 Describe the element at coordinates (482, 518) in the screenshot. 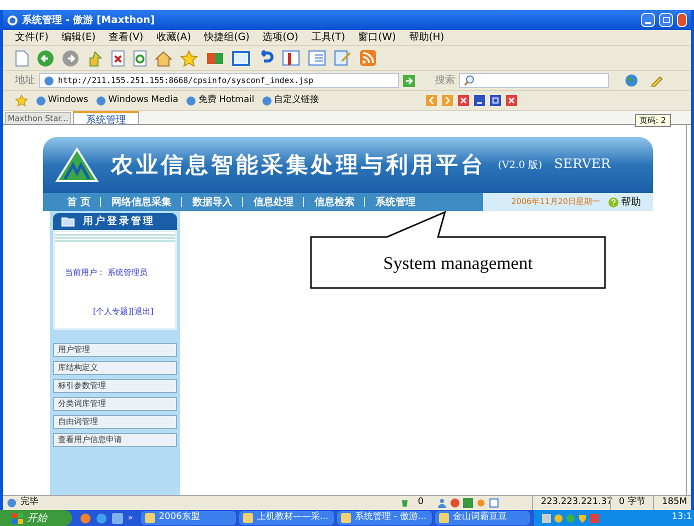

I see `taskbar-button: 金山词霸豆豆` at that location.